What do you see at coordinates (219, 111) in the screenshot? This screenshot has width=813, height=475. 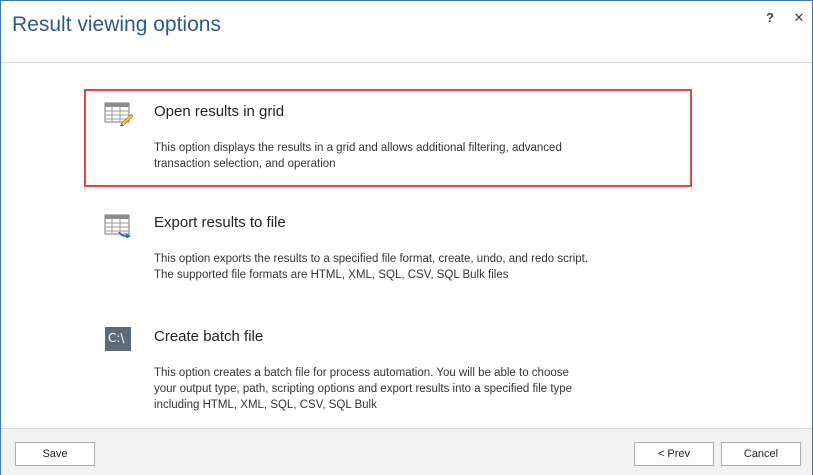 I see `option-title: Open results in grid` at bounding box center [219, 111].